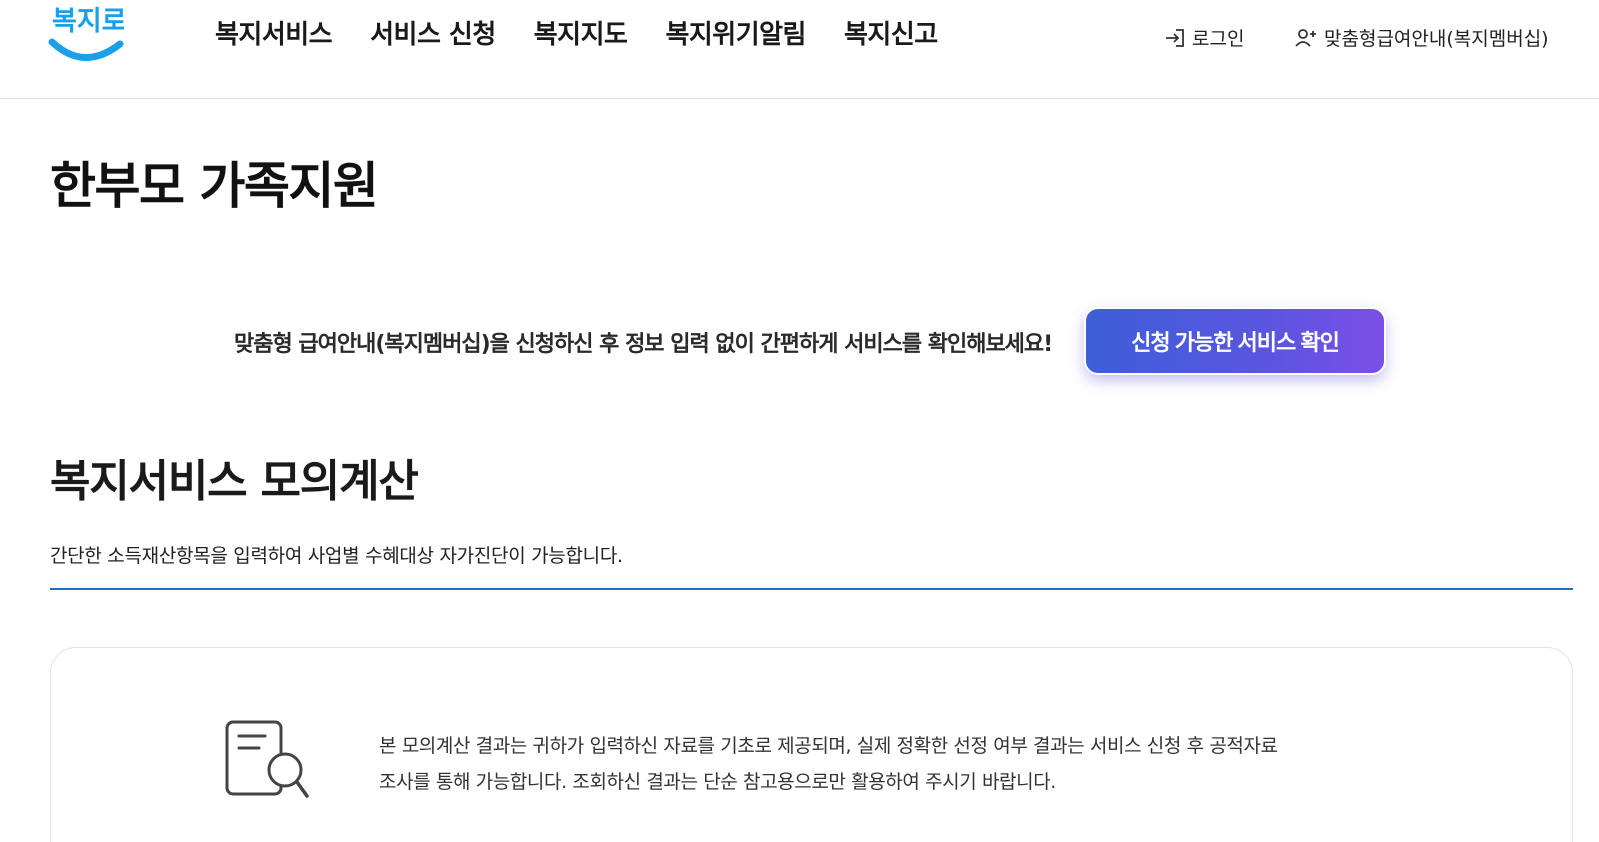 The image size is (1599, 842). I want to click on svg-text: 복지로, so click(88, 21).